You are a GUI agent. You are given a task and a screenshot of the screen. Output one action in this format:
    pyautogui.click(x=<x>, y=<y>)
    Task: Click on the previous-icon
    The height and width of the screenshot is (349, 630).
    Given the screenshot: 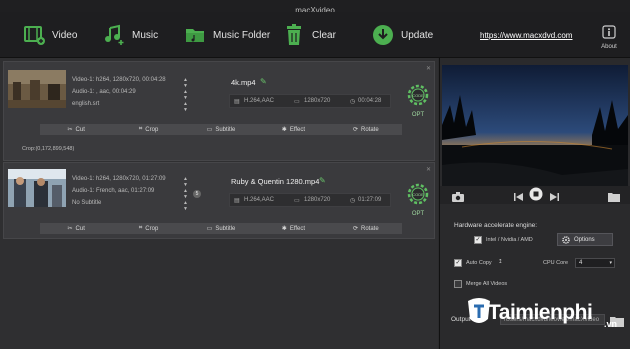 What is the action you would take?
    pyautogui.click(x=519, y=198)
    